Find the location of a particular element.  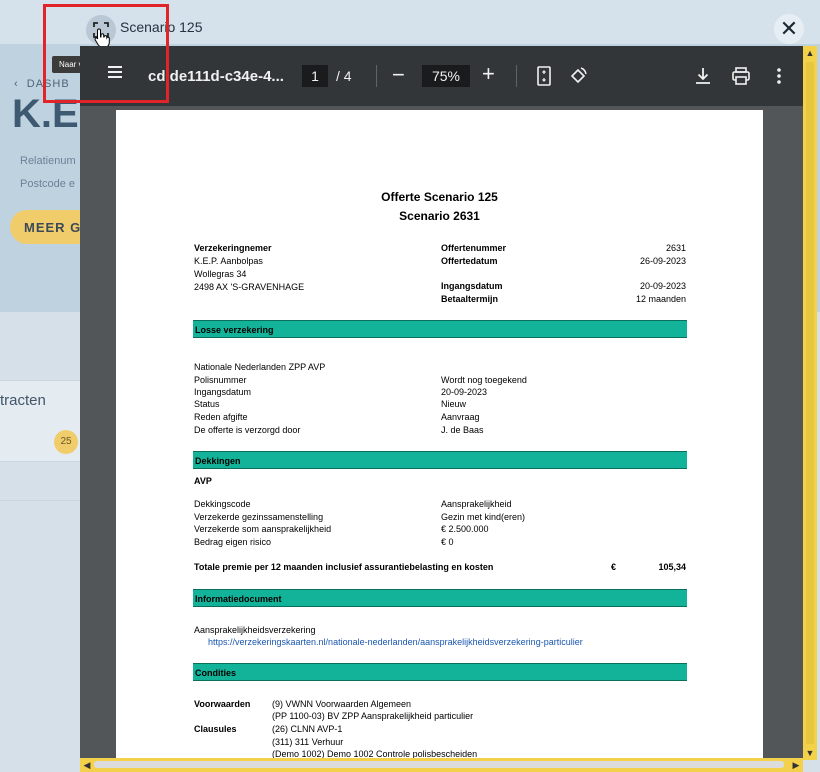

zoom-in-button: + is located at coordinates (488, 74).